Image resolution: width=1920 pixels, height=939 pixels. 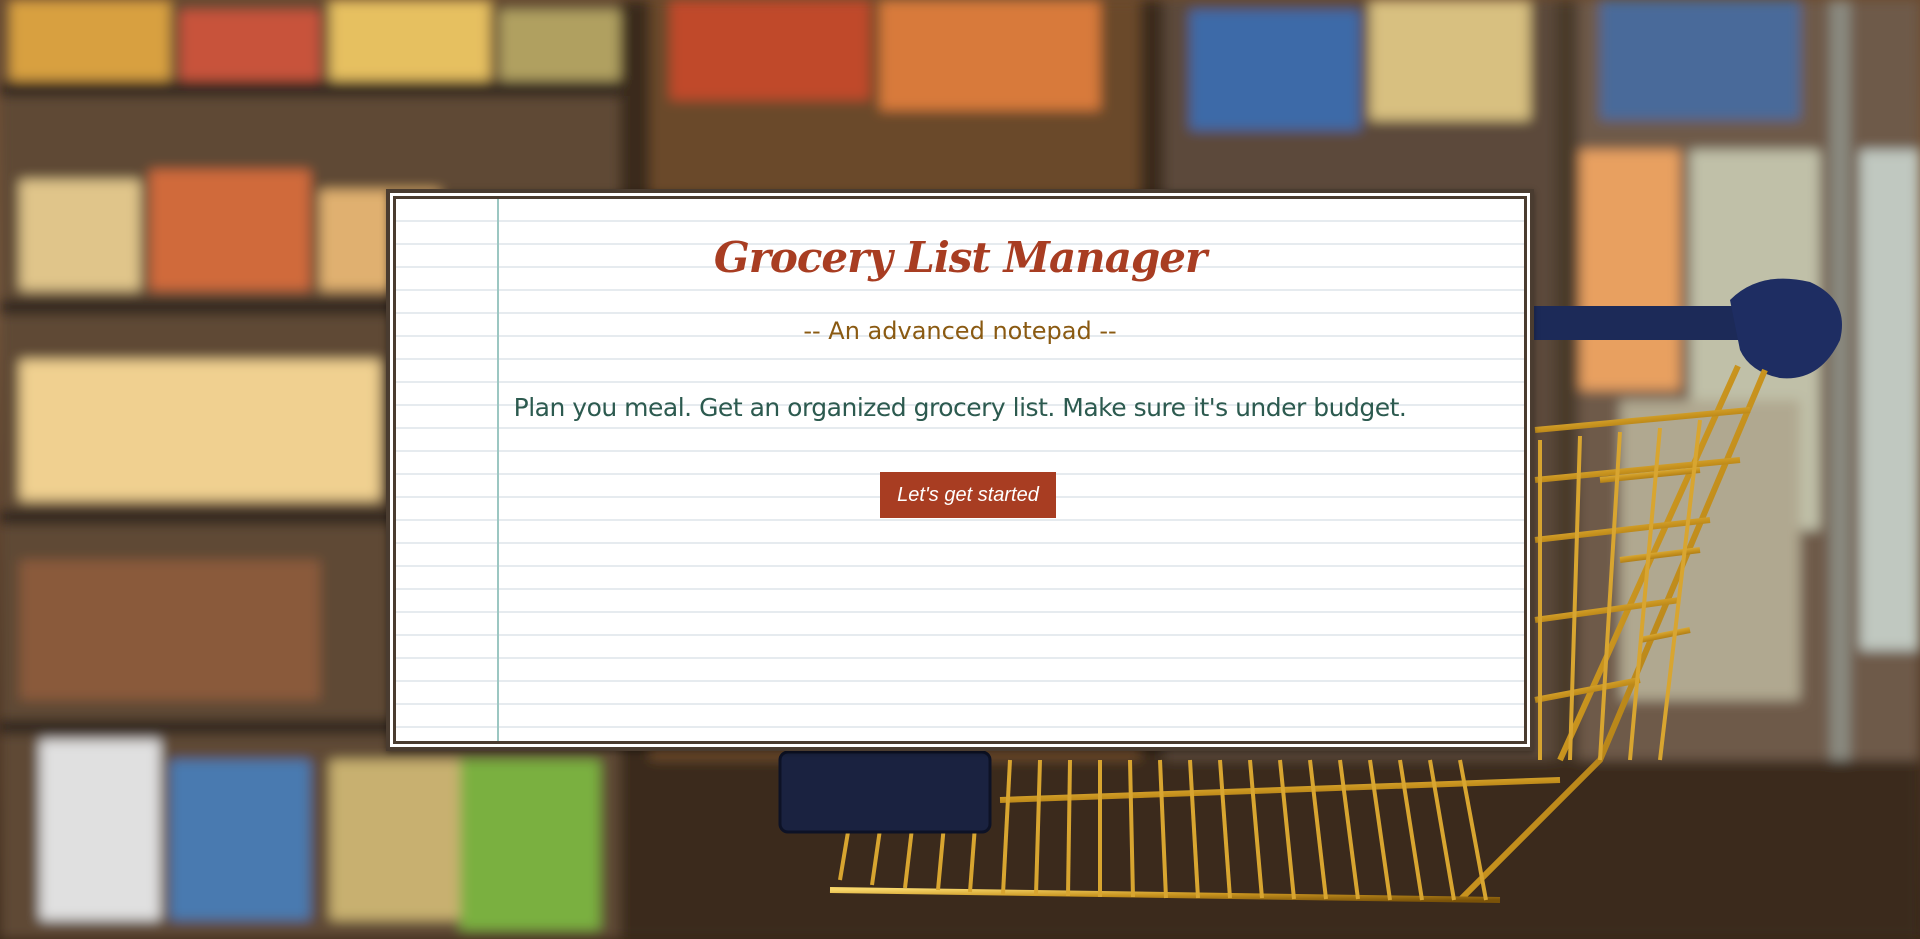 I want to click on app-subtitle: -- An advanced notepad --, so click(x=960, y=331).